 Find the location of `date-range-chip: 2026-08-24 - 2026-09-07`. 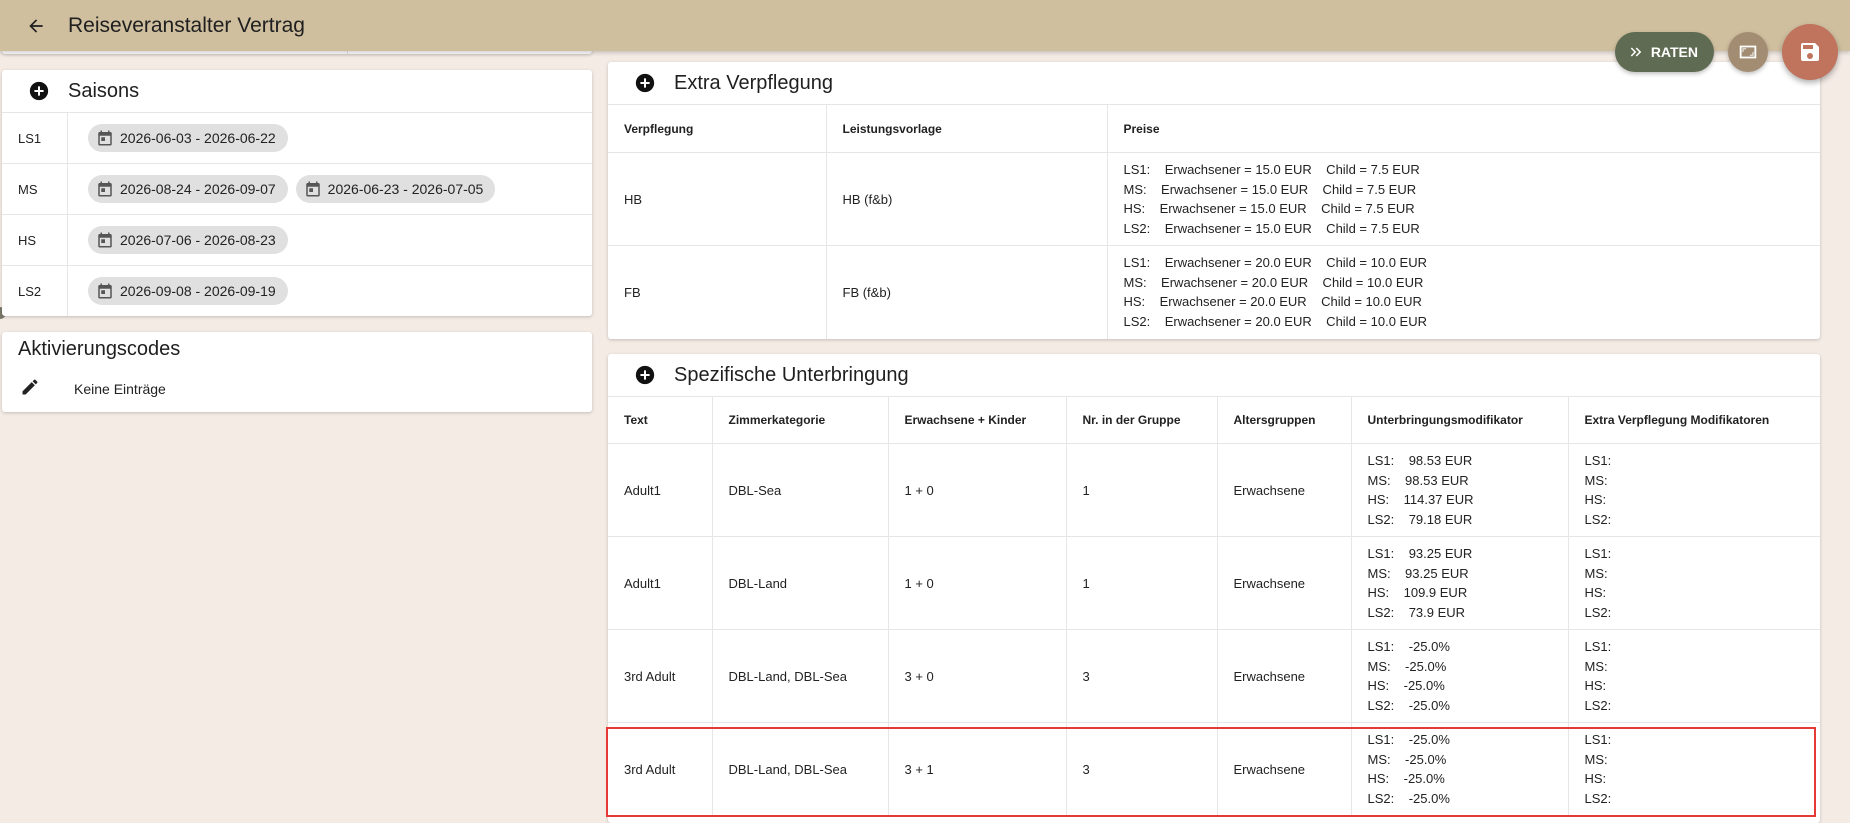

date-range-chip: 2026-08-24 - 2026-09-07 is located at coordinates (188, 189).